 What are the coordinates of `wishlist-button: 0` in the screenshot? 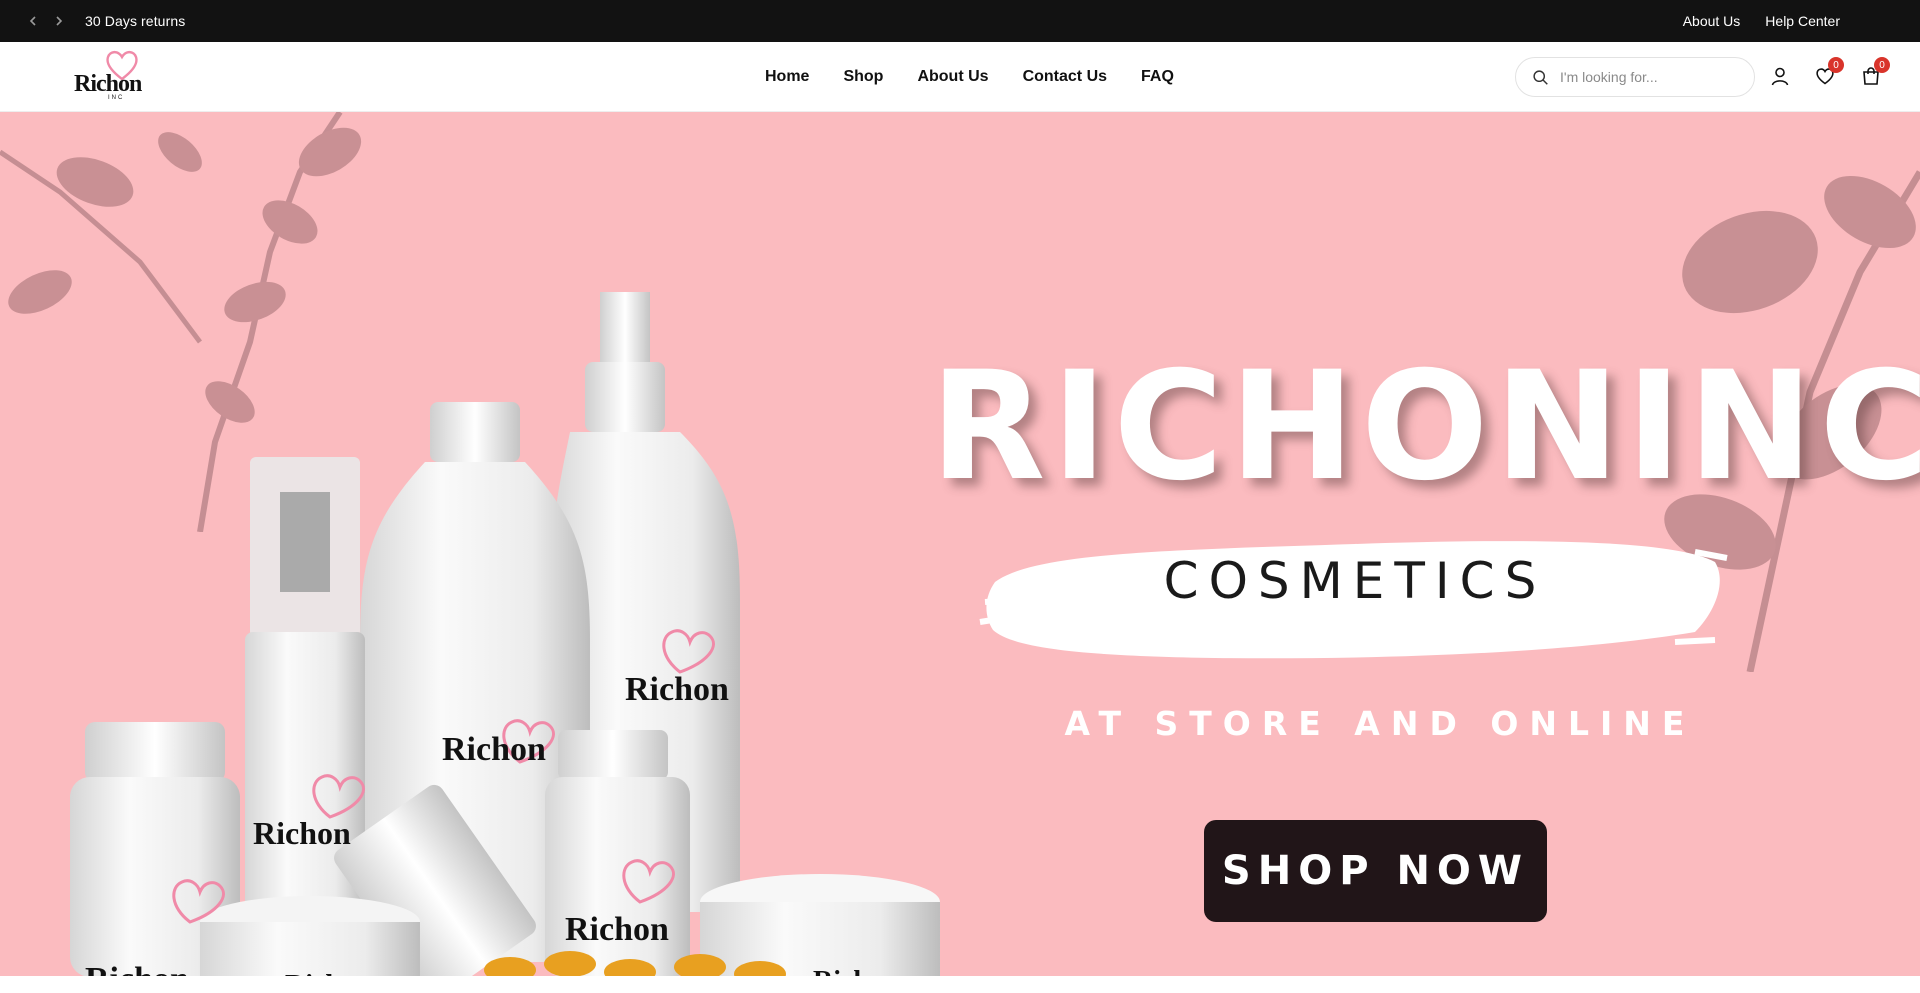 It's located at (1829, 72).